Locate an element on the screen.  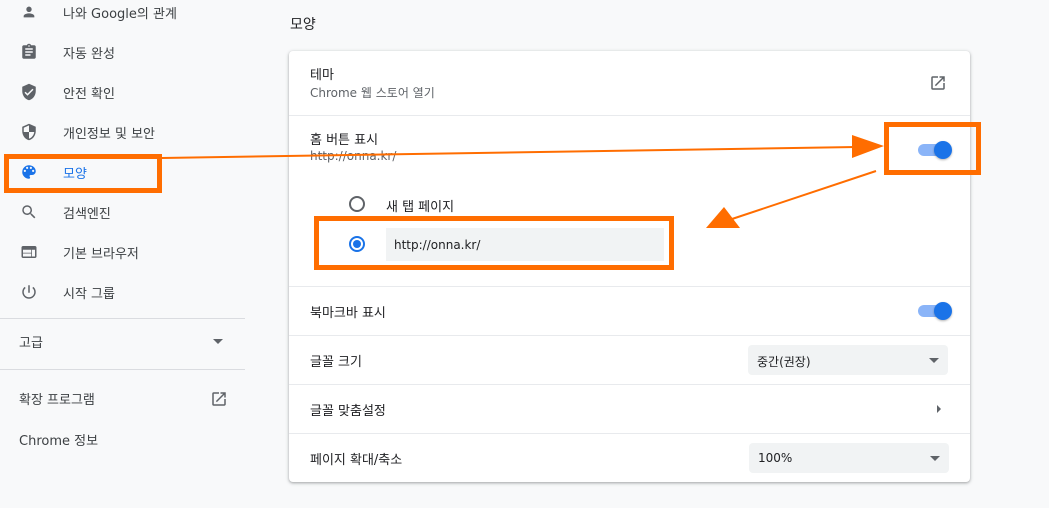
bookmarks-bar-title: 북마크바 표시 is located at coordinates (348, 313).